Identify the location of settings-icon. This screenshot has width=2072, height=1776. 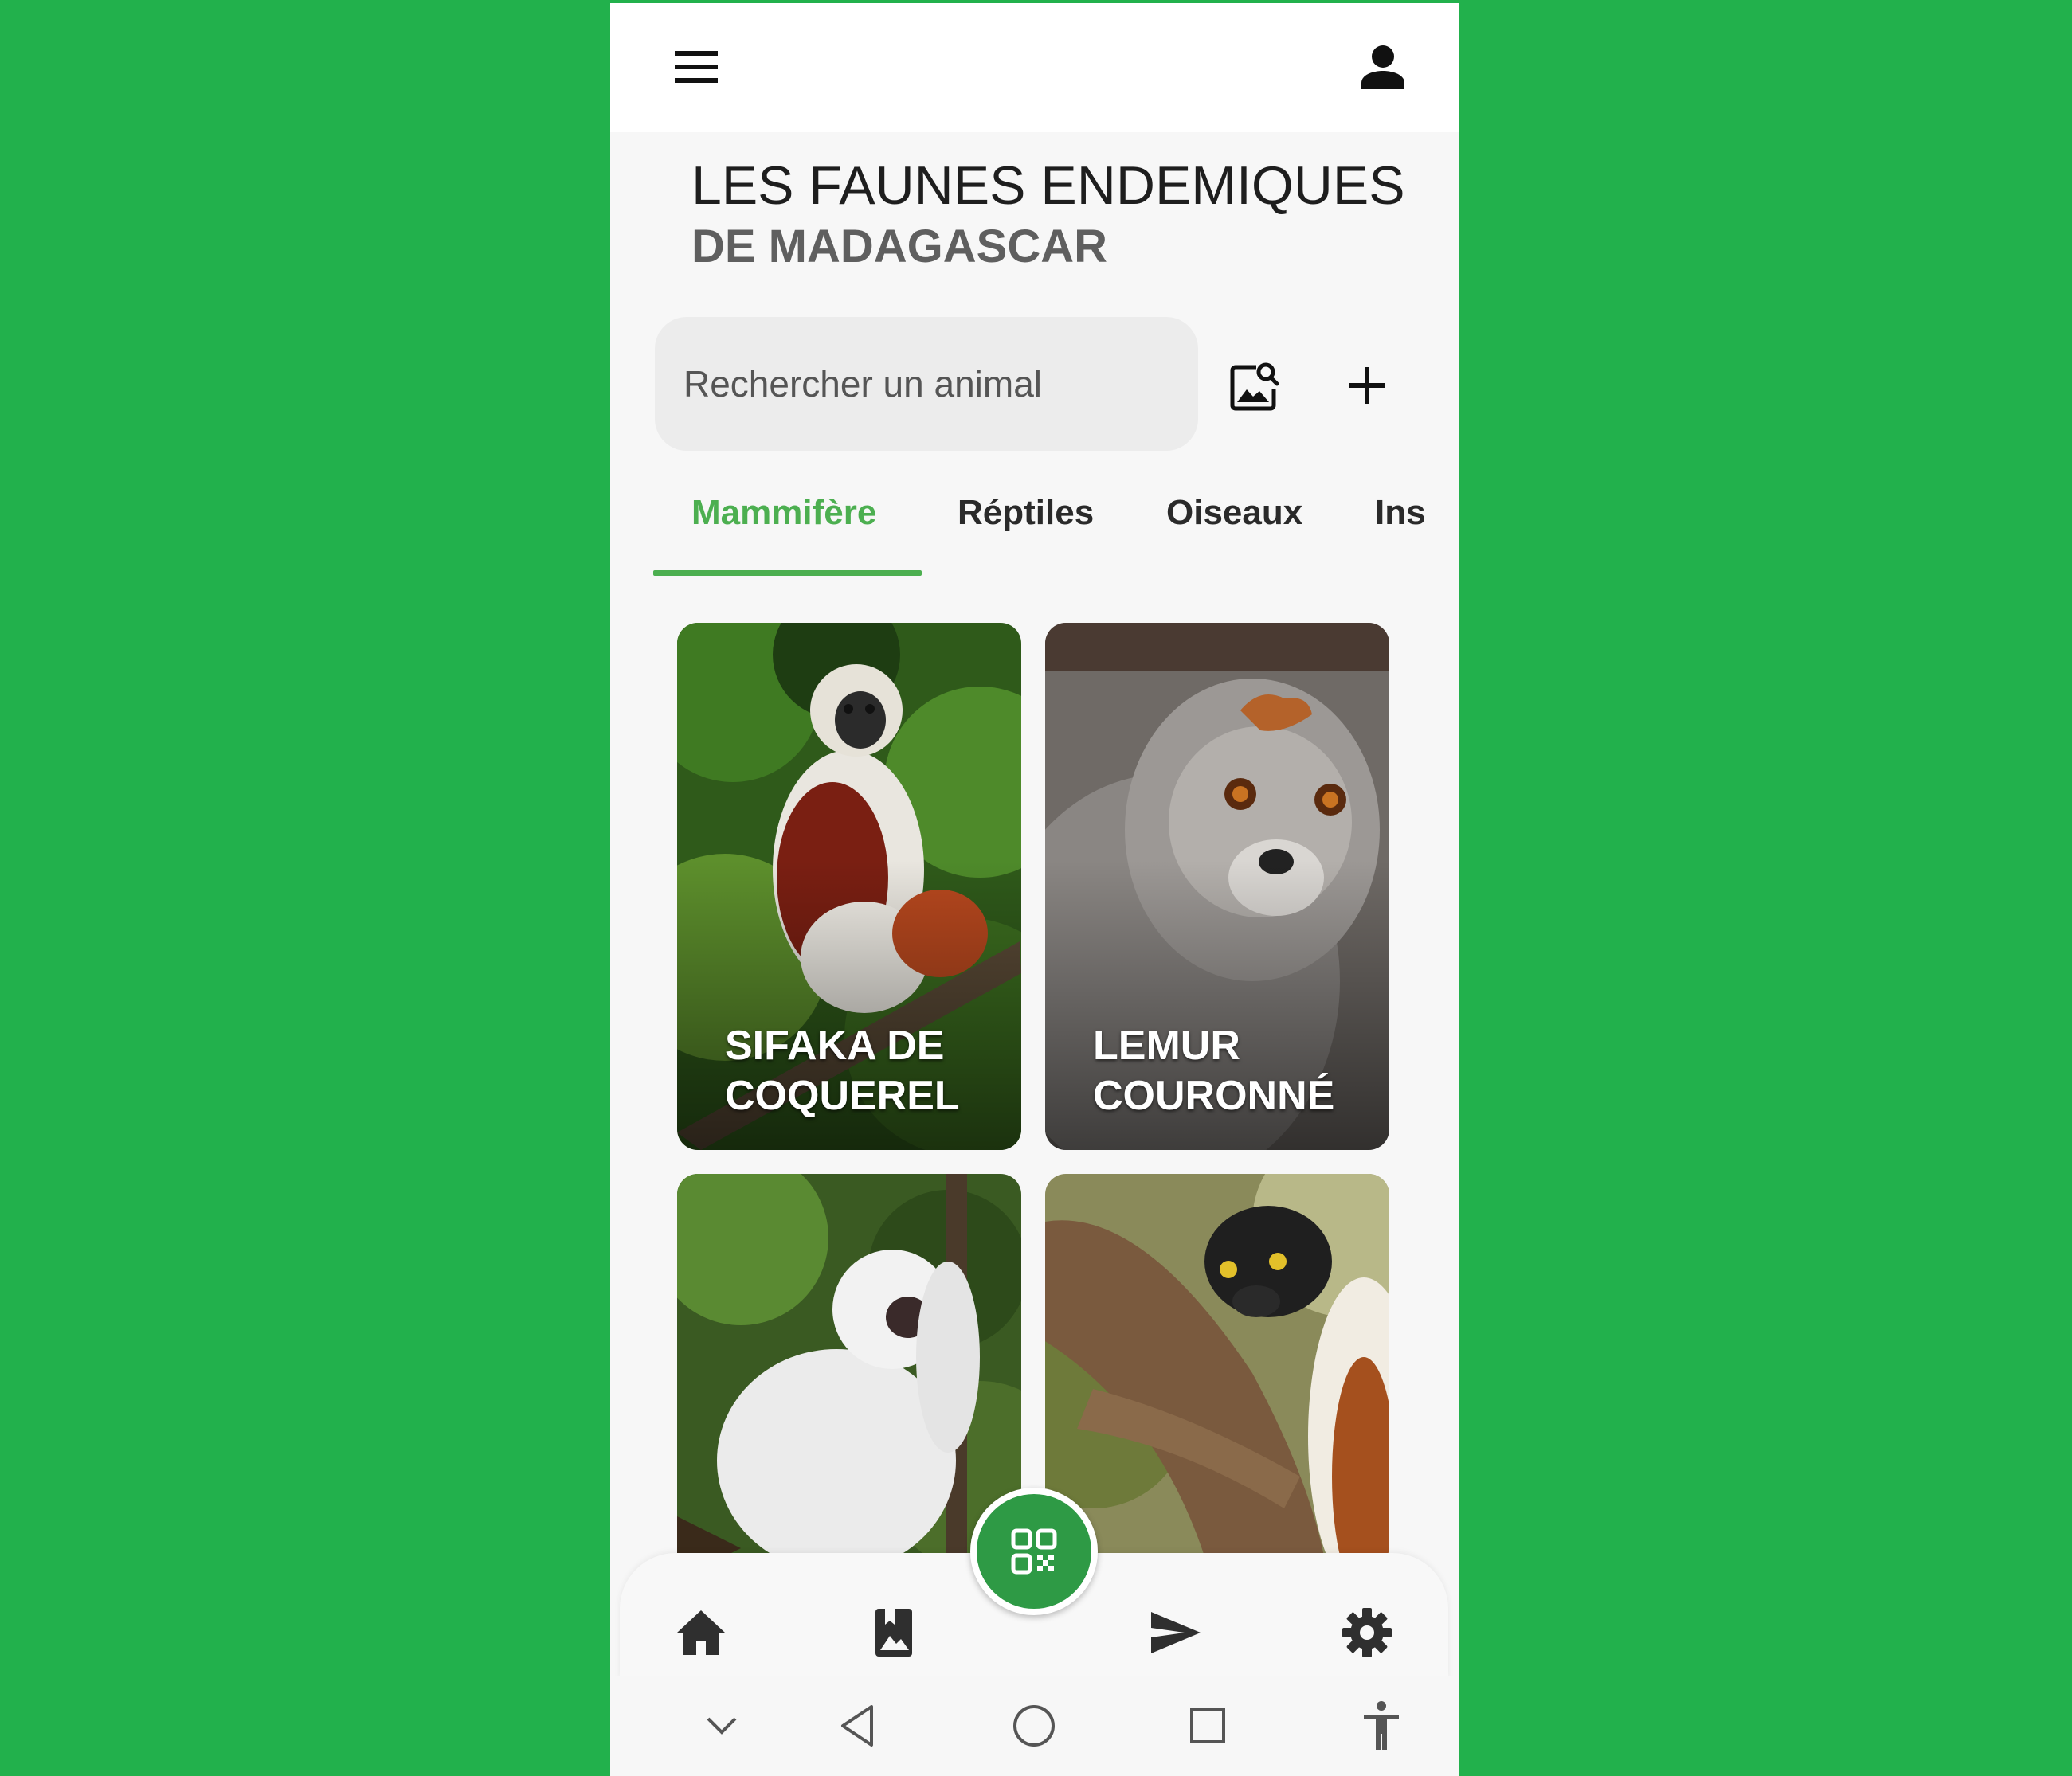
(1367, 1632).